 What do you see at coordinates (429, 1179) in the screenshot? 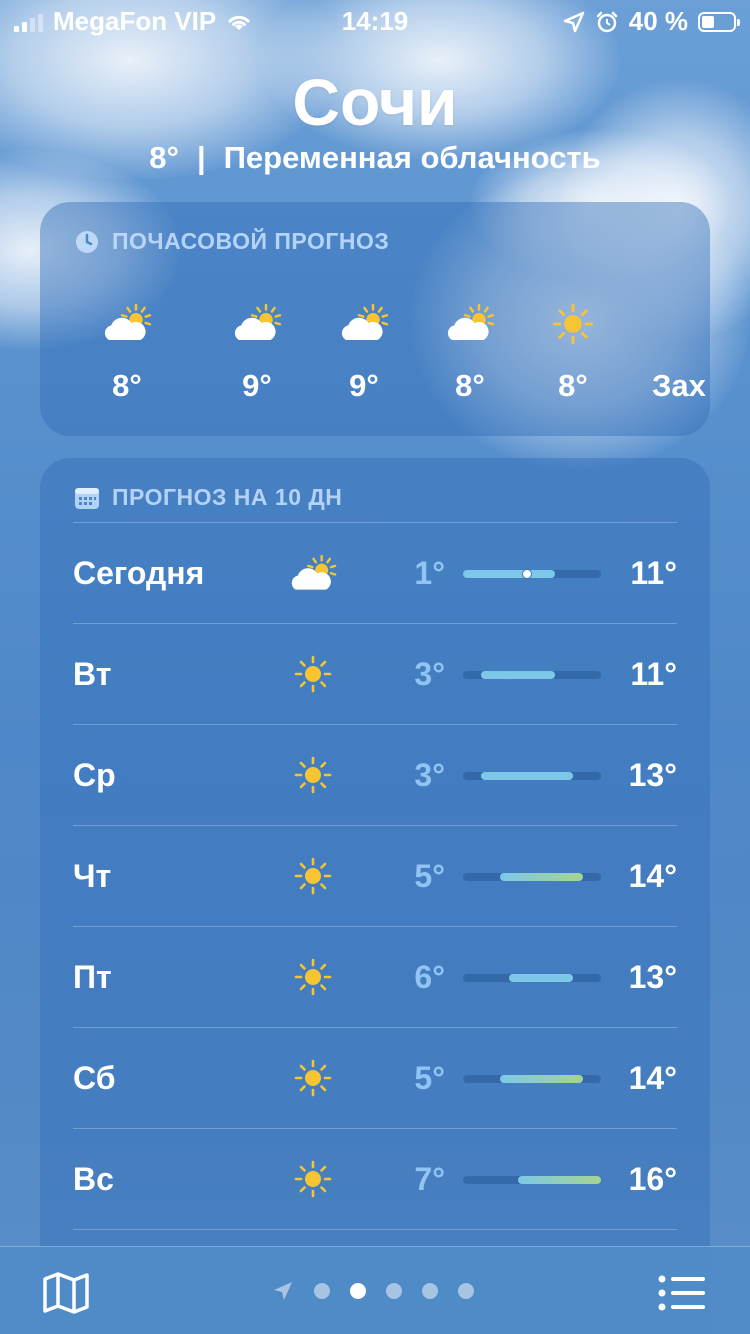
I see `day-low-temperature: 7°` at bounding box center [429, 1179].